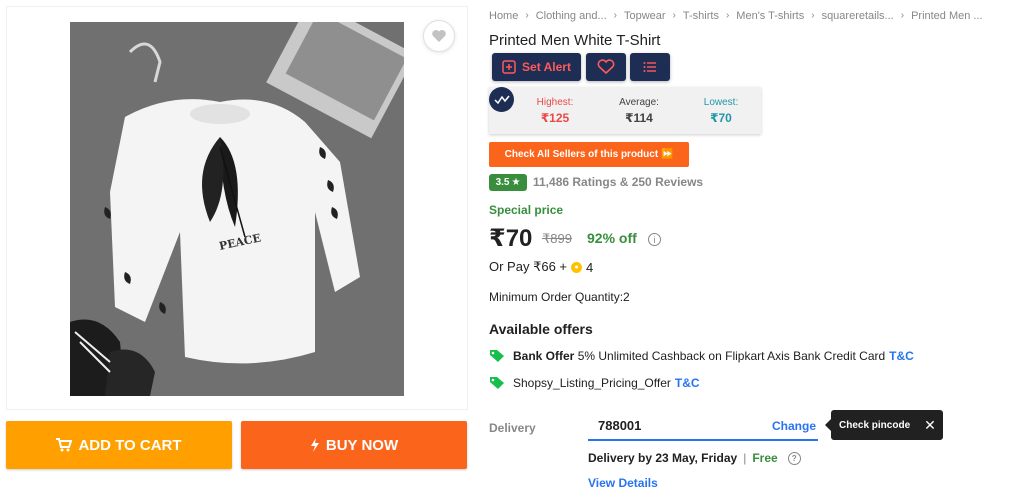  I want to click on info-icon: i, so click(654, 239).